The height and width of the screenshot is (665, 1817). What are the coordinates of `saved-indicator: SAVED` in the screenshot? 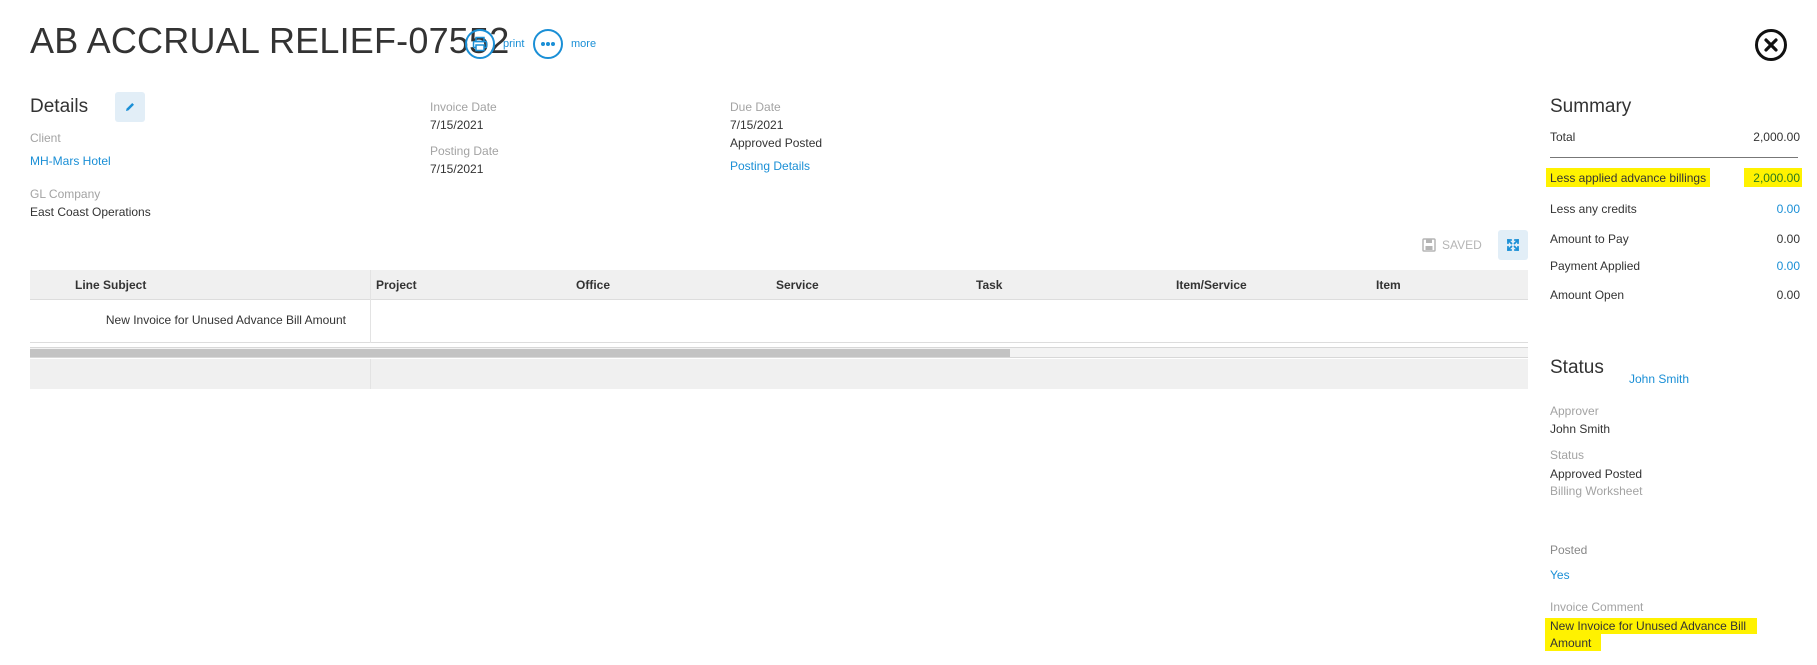 It's located at (1452, 245).